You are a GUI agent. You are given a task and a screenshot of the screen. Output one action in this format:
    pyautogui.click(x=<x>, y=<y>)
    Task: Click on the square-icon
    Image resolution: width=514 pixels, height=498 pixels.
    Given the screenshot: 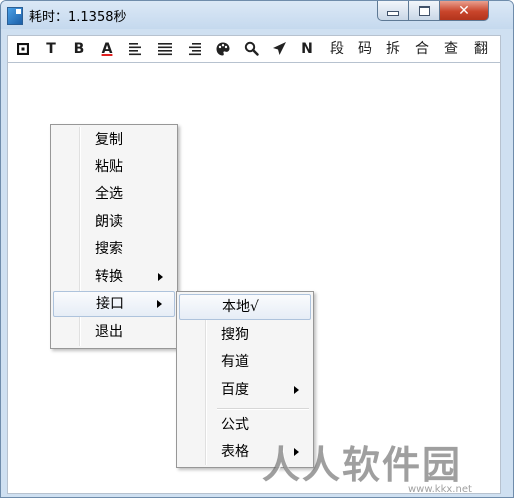 What is the action you would take?
    pyautogui.click(x=23, y=49)
    